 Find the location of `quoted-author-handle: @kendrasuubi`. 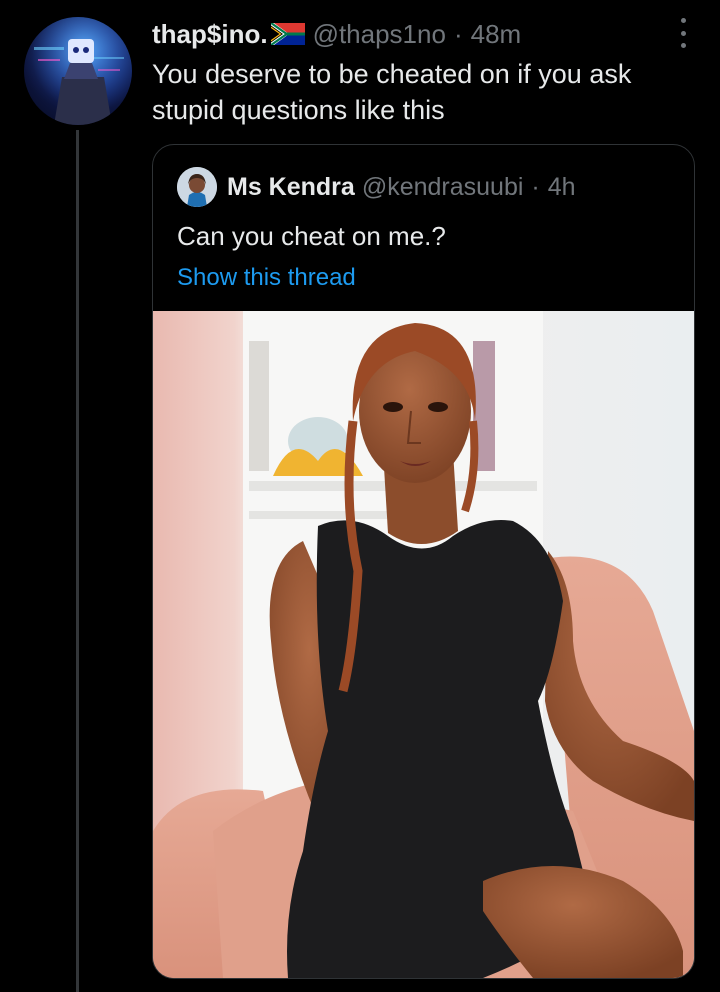

quoted-author-handle: @kendrasuubi is located at coordinates (443, 187).